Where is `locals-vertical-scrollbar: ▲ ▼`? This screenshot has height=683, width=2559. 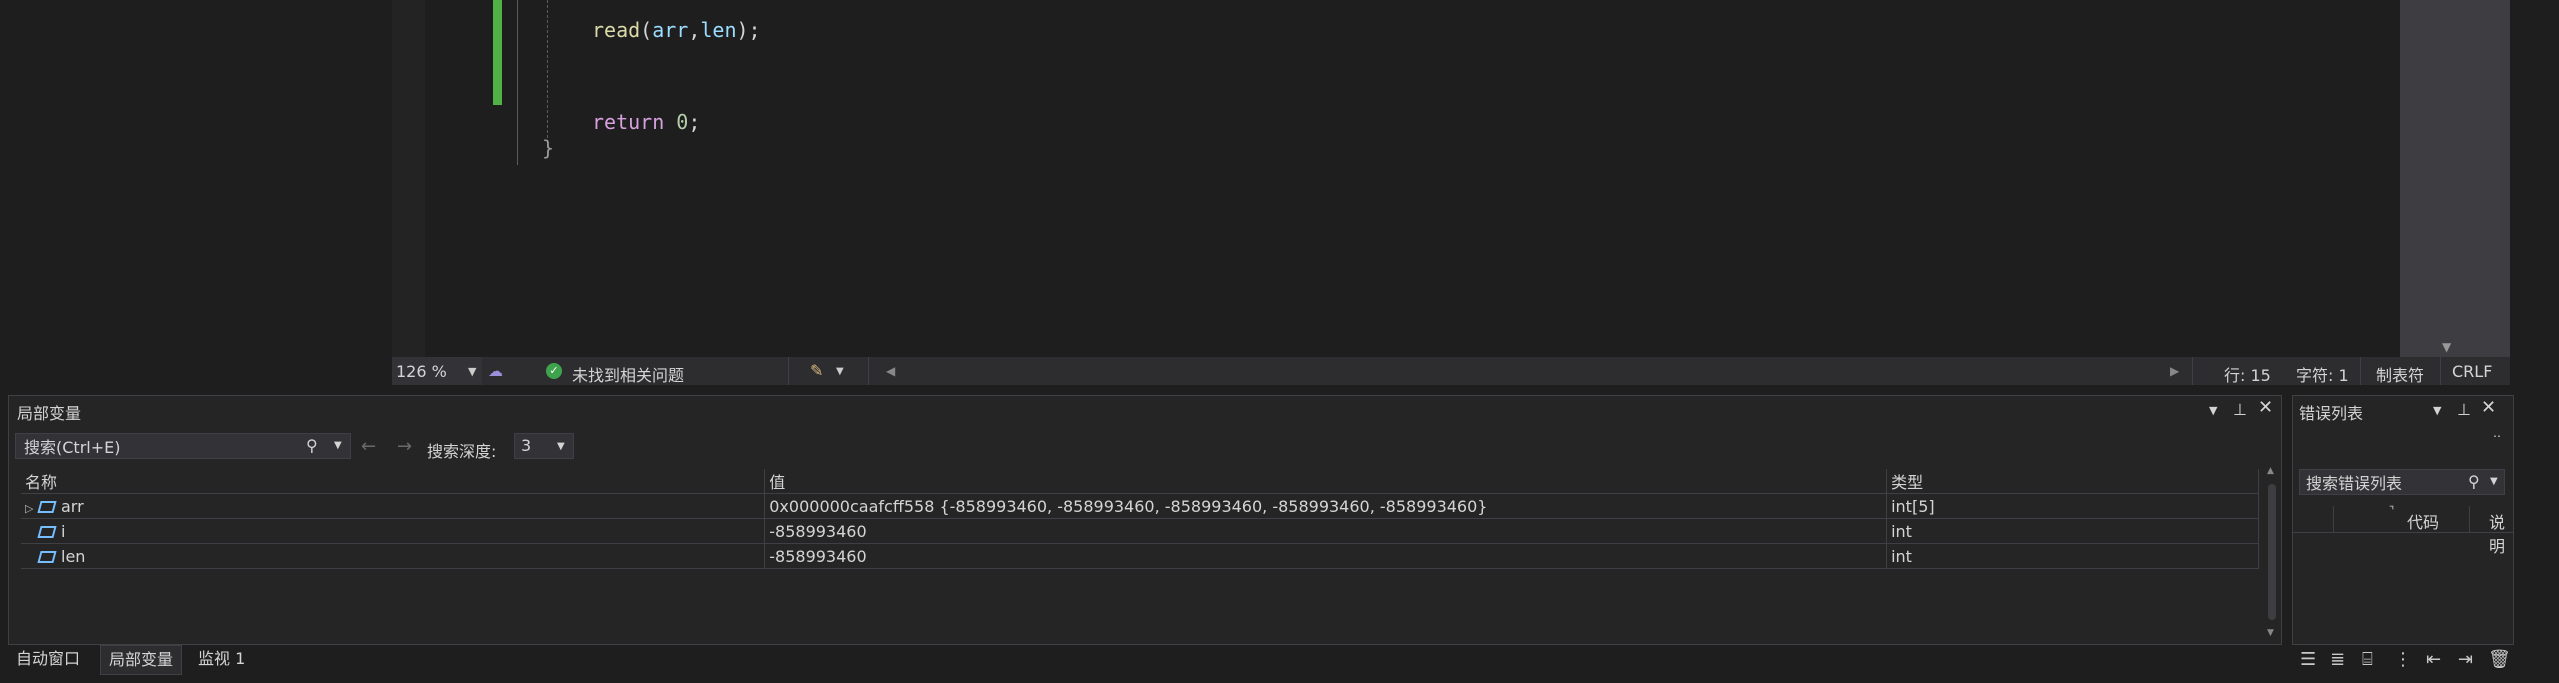
locals-vertical-scrollbar: ▲ ▼ is located at coordinates (2272, 552).